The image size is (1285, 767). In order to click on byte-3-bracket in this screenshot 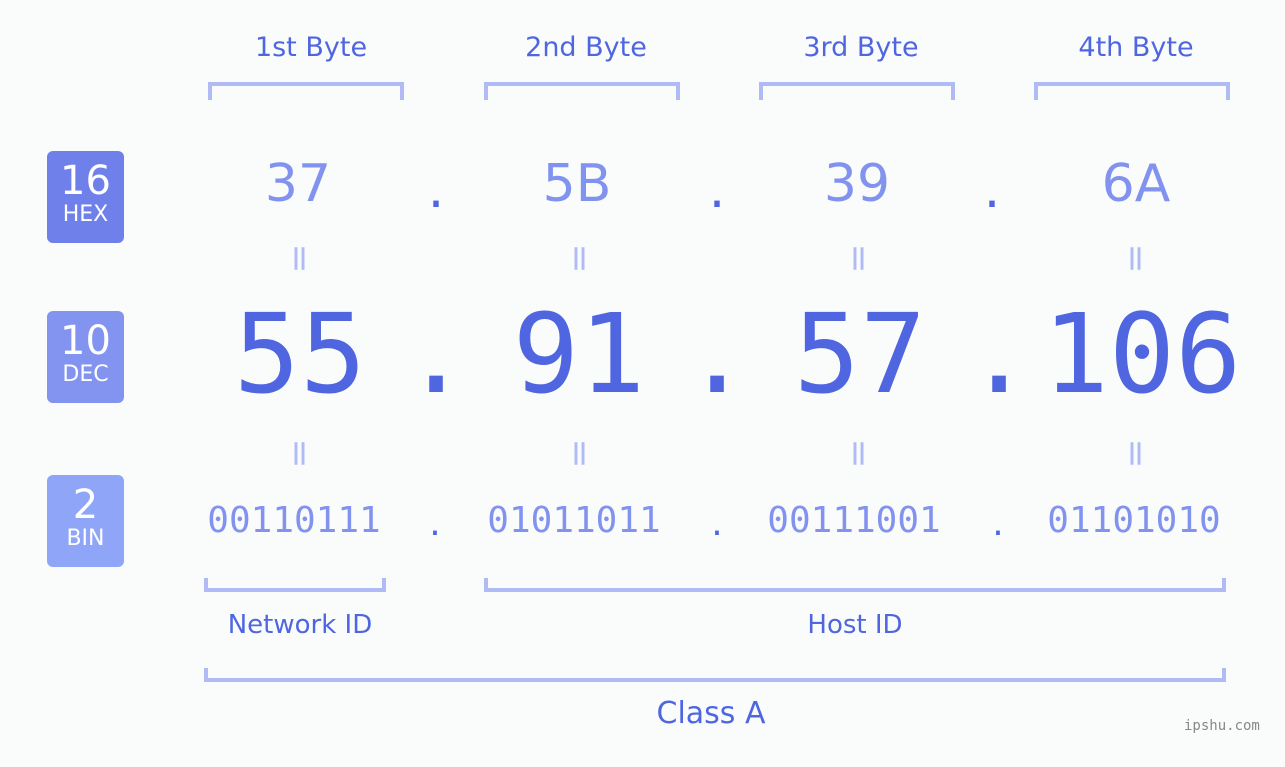, I will do `click(857, 91)`.